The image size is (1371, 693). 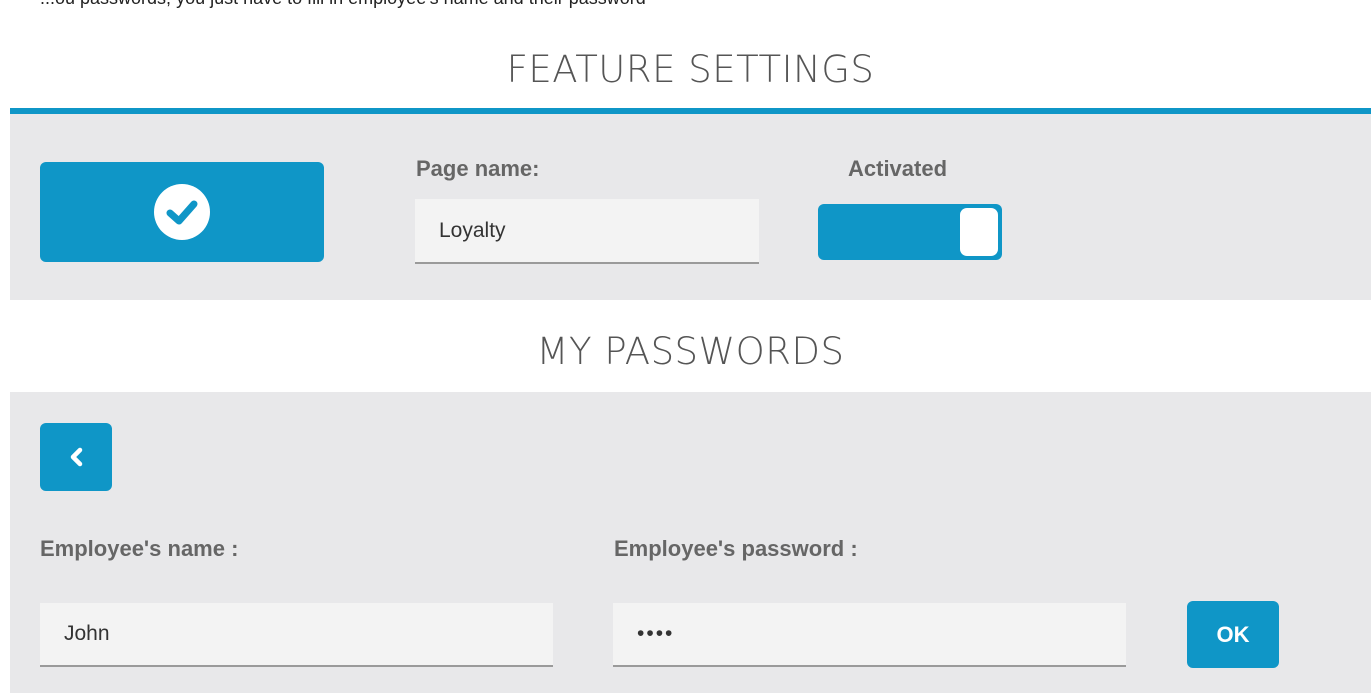 I want to click on activated-toggle, so click(x=910, y=232).